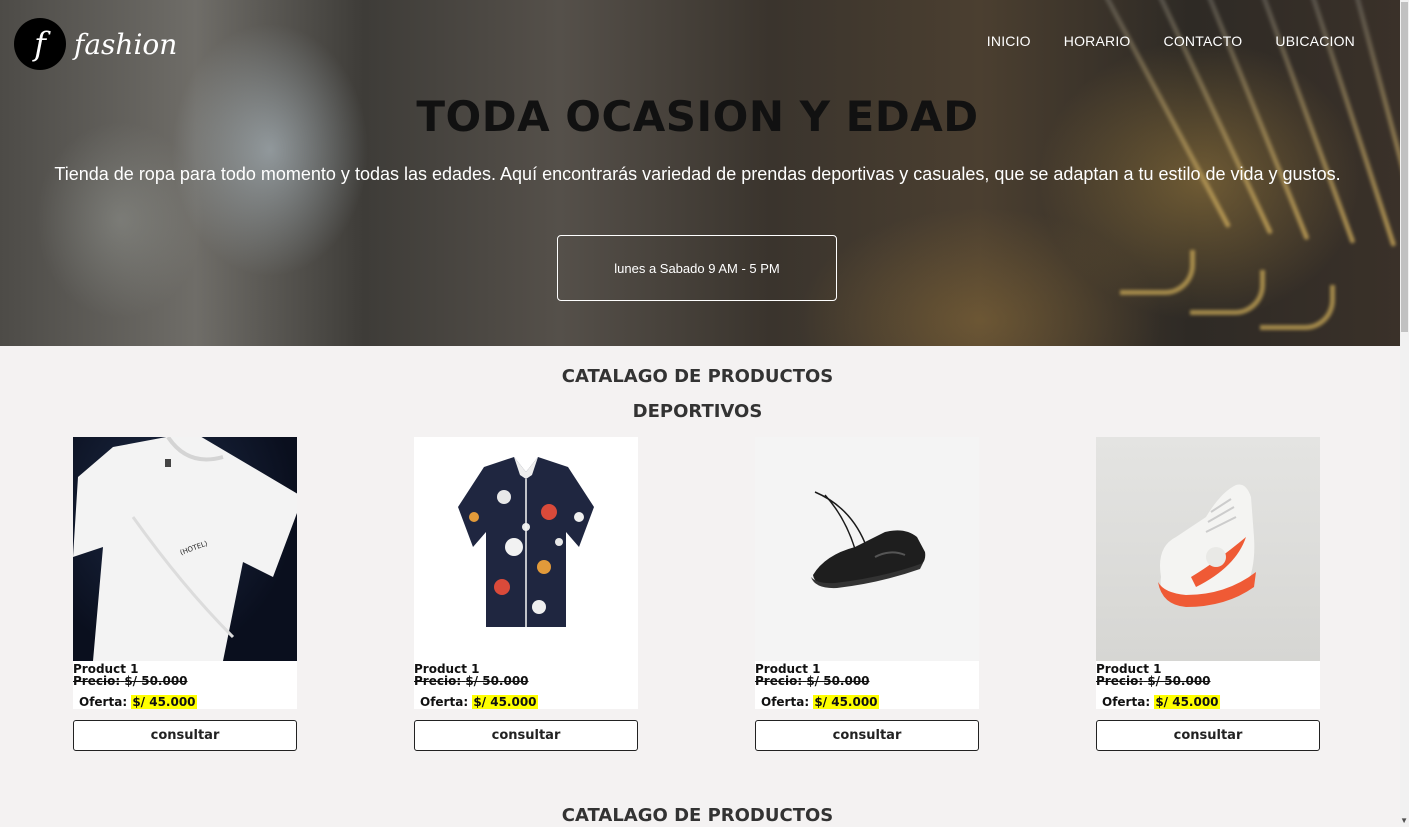  What do you see at coordinates (1404, 167) in the screenshot?
I see `scrollbar-thumb` at bounding box center [1404, 167].